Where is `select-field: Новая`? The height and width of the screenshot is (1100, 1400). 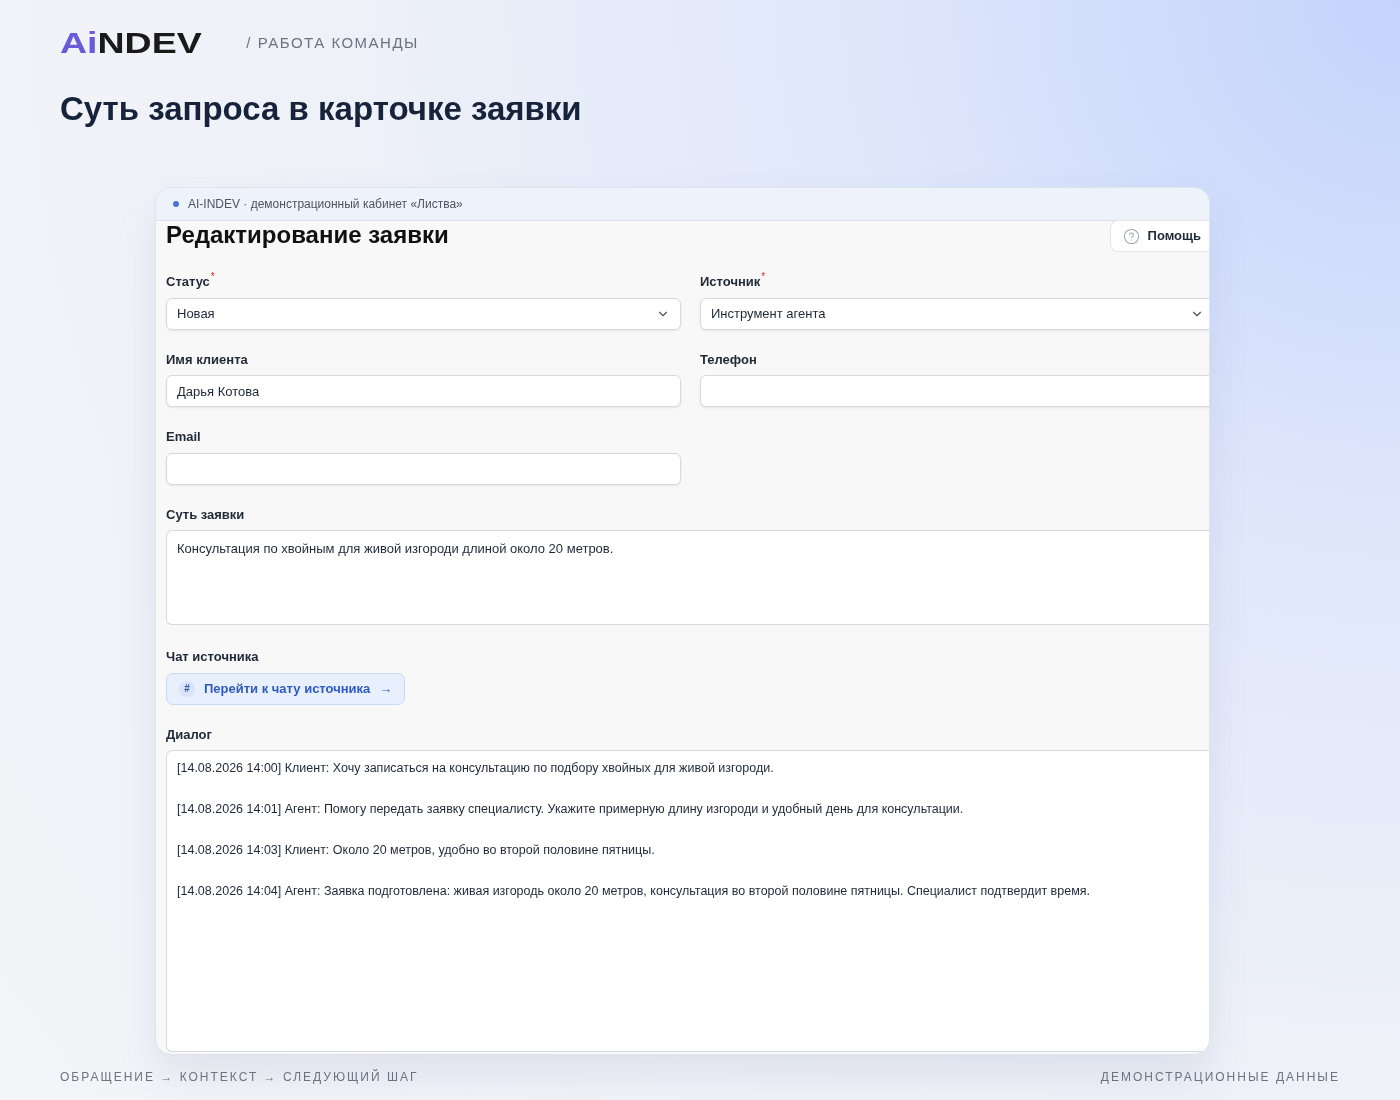
select-field: Новая is located at coordinates (423, 313).